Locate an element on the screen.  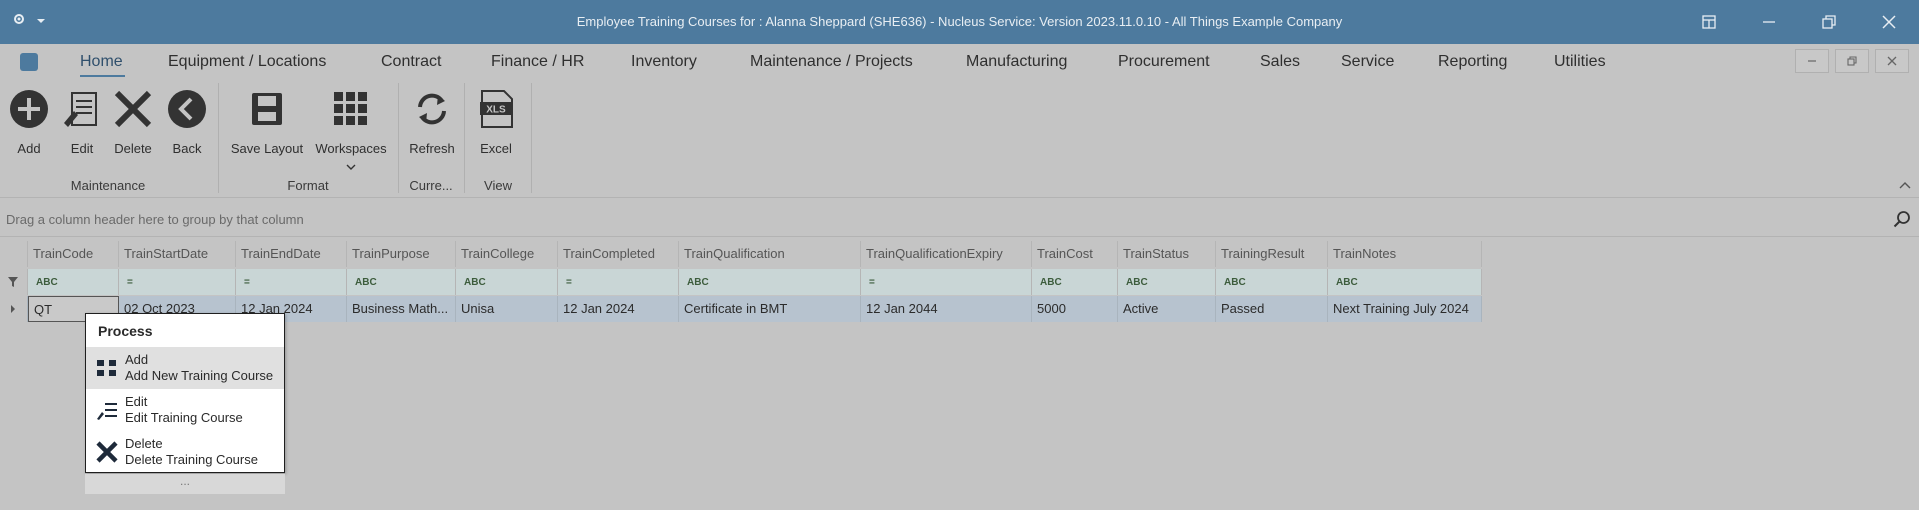
column-header-trainqualificationexpiry: TrainQualificationExpiry is located at coordinates (946, 254).